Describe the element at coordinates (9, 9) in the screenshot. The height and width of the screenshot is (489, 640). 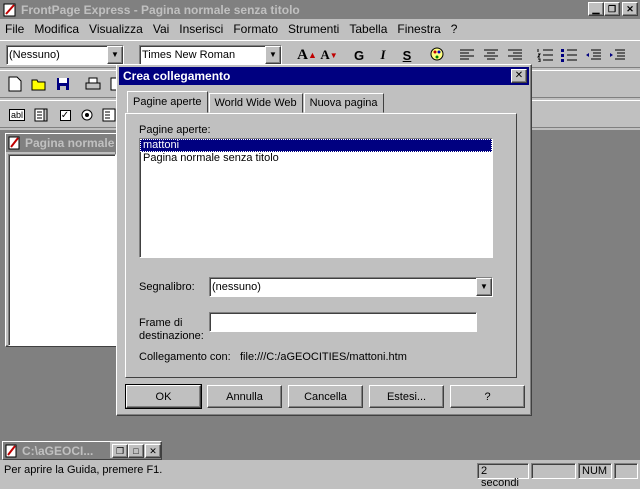
I see `frontpage-app-icon` at that location.